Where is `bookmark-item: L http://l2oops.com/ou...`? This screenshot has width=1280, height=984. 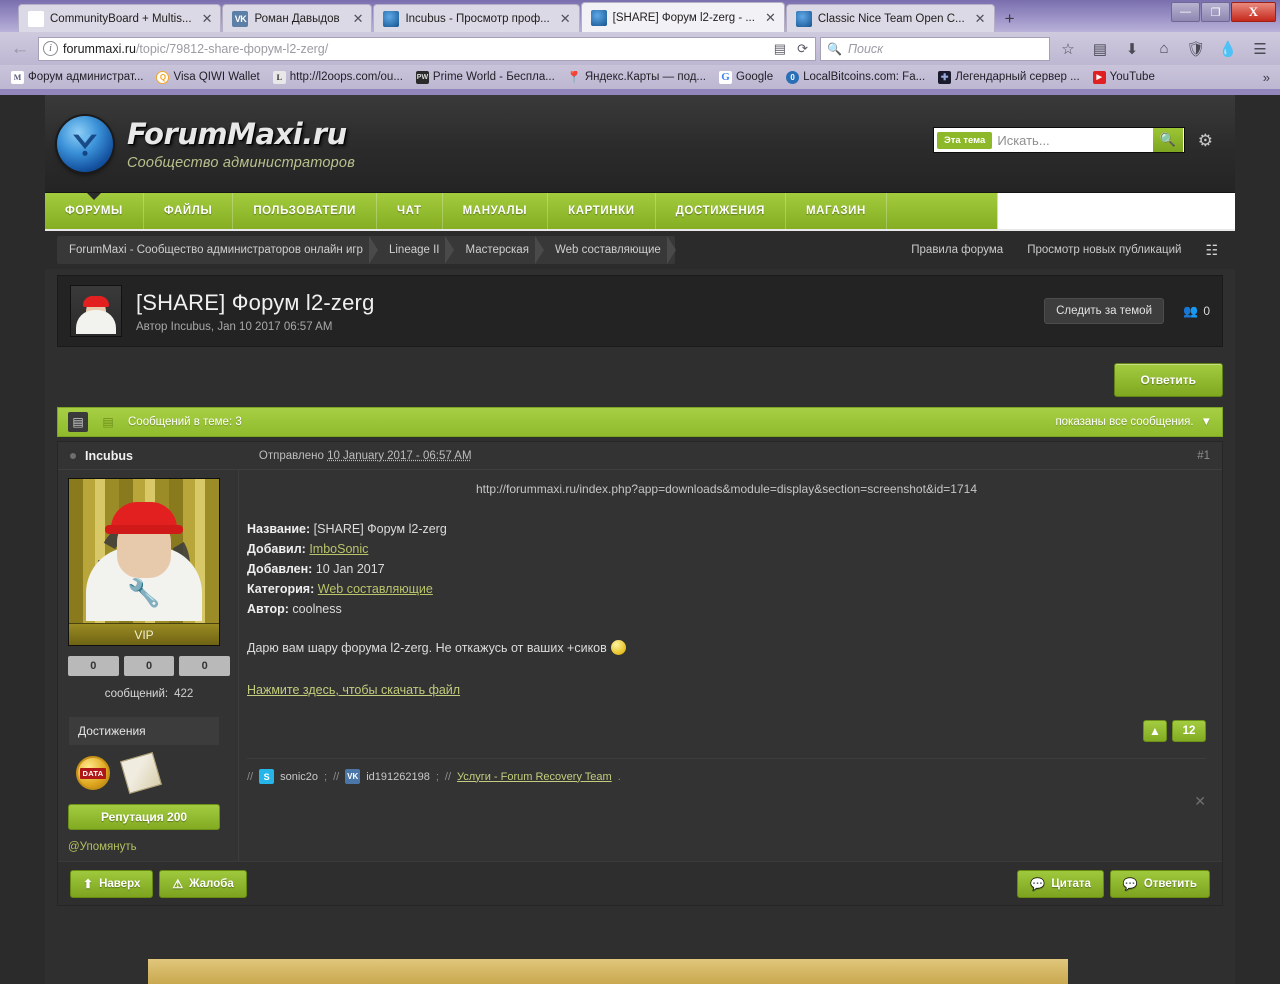 bookmark-item: L http://l2oops.com/ou... is located at coordinates (338, 77).